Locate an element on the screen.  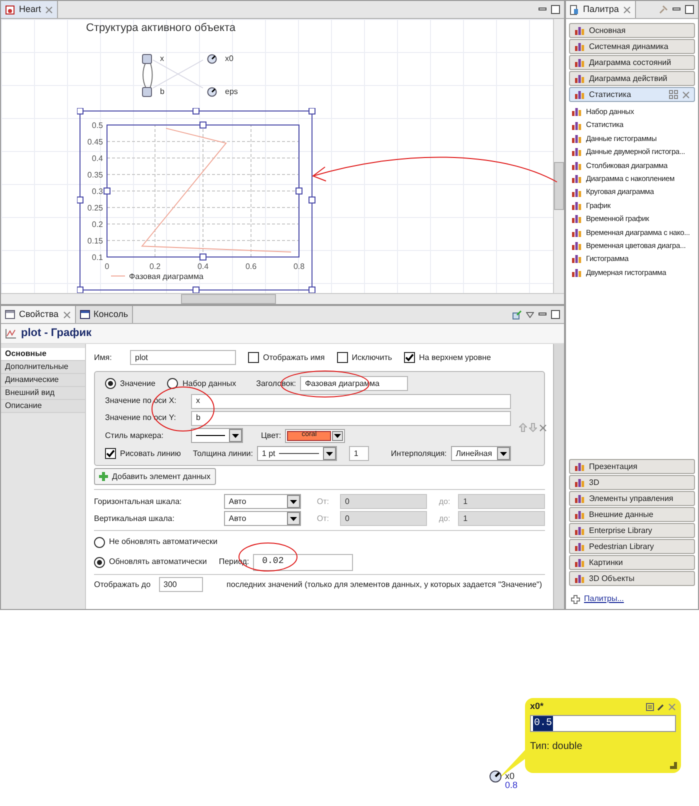
list-icon is located at coordinates (650, 707).